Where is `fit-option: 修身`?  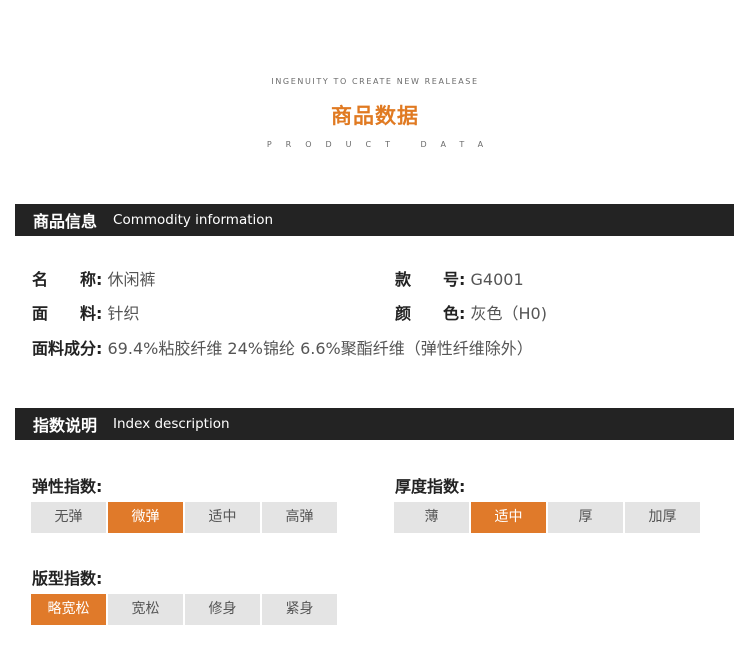
fit-option: 修身 is located at coordinates (222, 609).